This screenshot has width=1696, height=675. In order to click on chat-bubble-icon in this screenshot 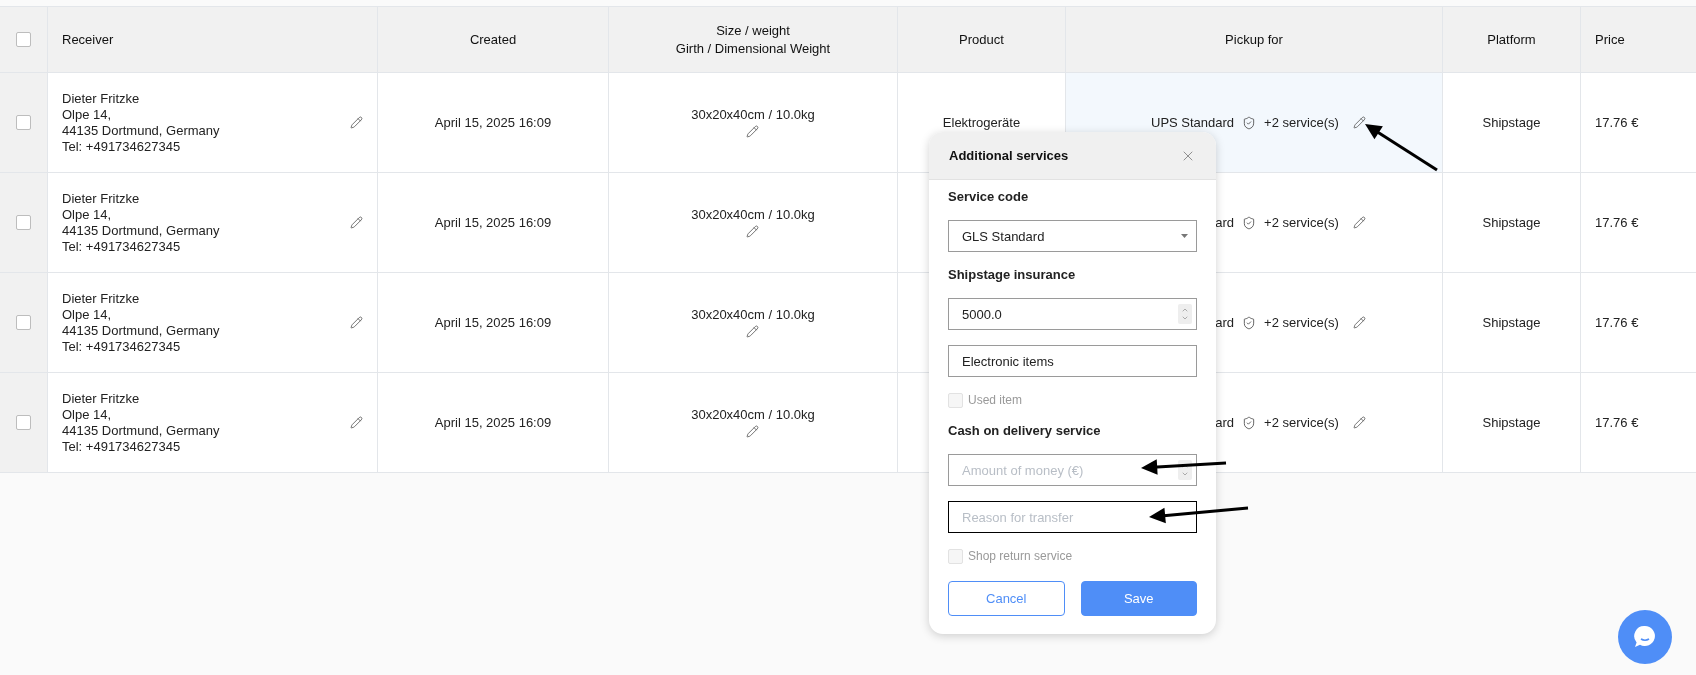, I will do `click(1645, 637)`.